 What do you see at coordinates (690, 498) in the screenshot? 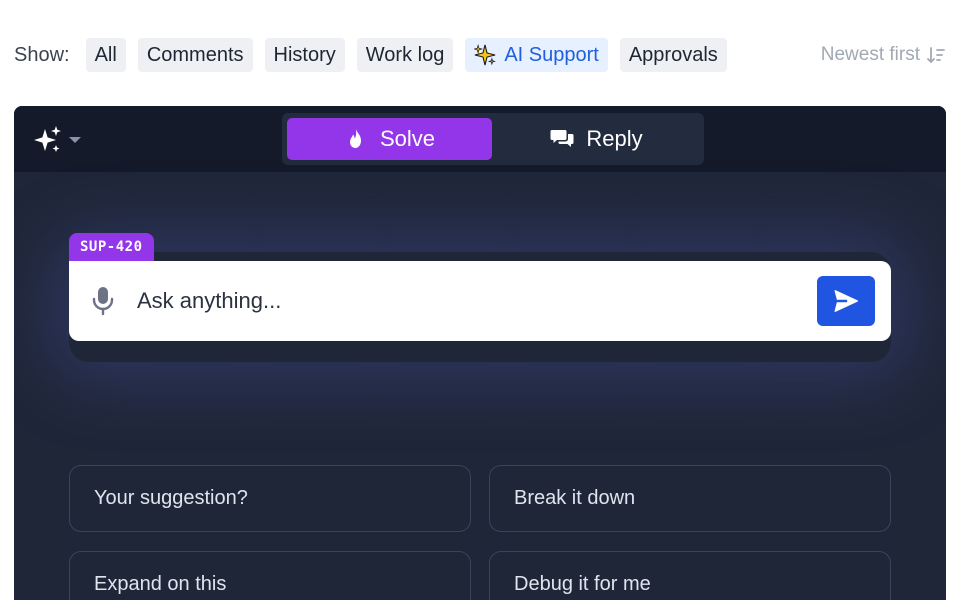
I see `suggestion-button: Break it down` at bounding box center [690, 498].